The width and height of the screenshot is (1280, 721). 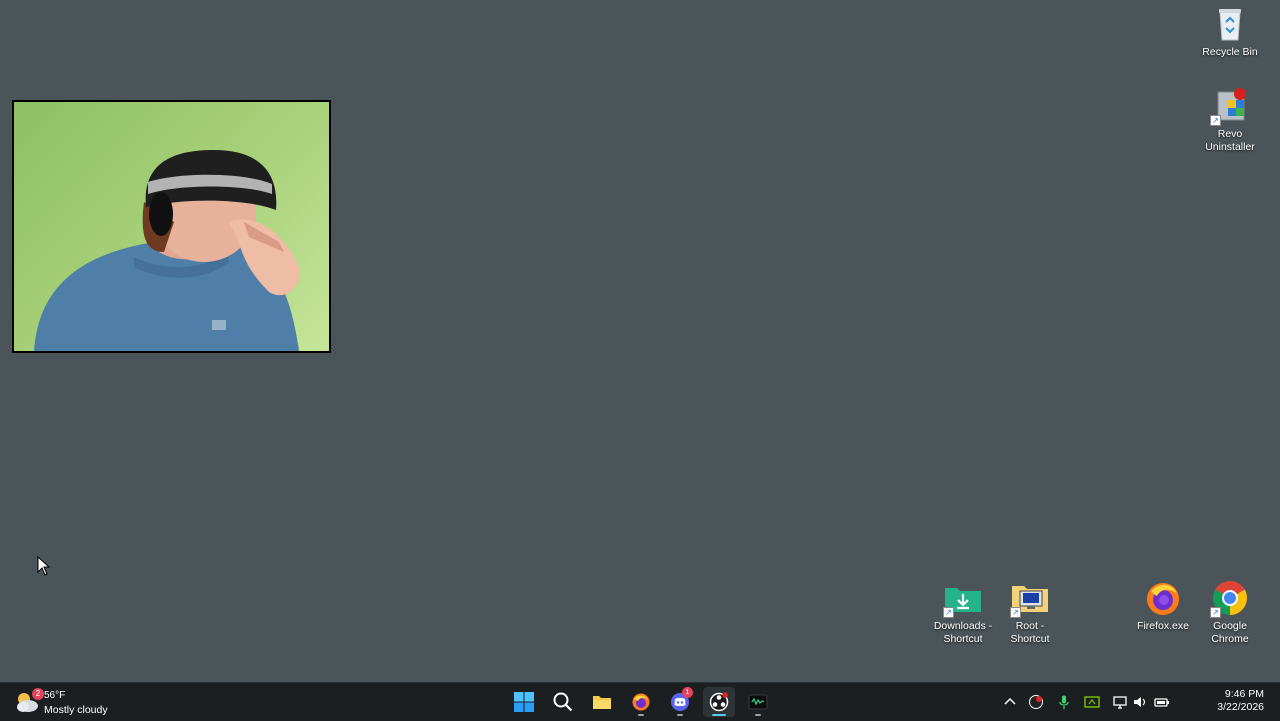 I want to click on desktop-icon-firefox: Firefox.exe, so click(x=1163, y=605).